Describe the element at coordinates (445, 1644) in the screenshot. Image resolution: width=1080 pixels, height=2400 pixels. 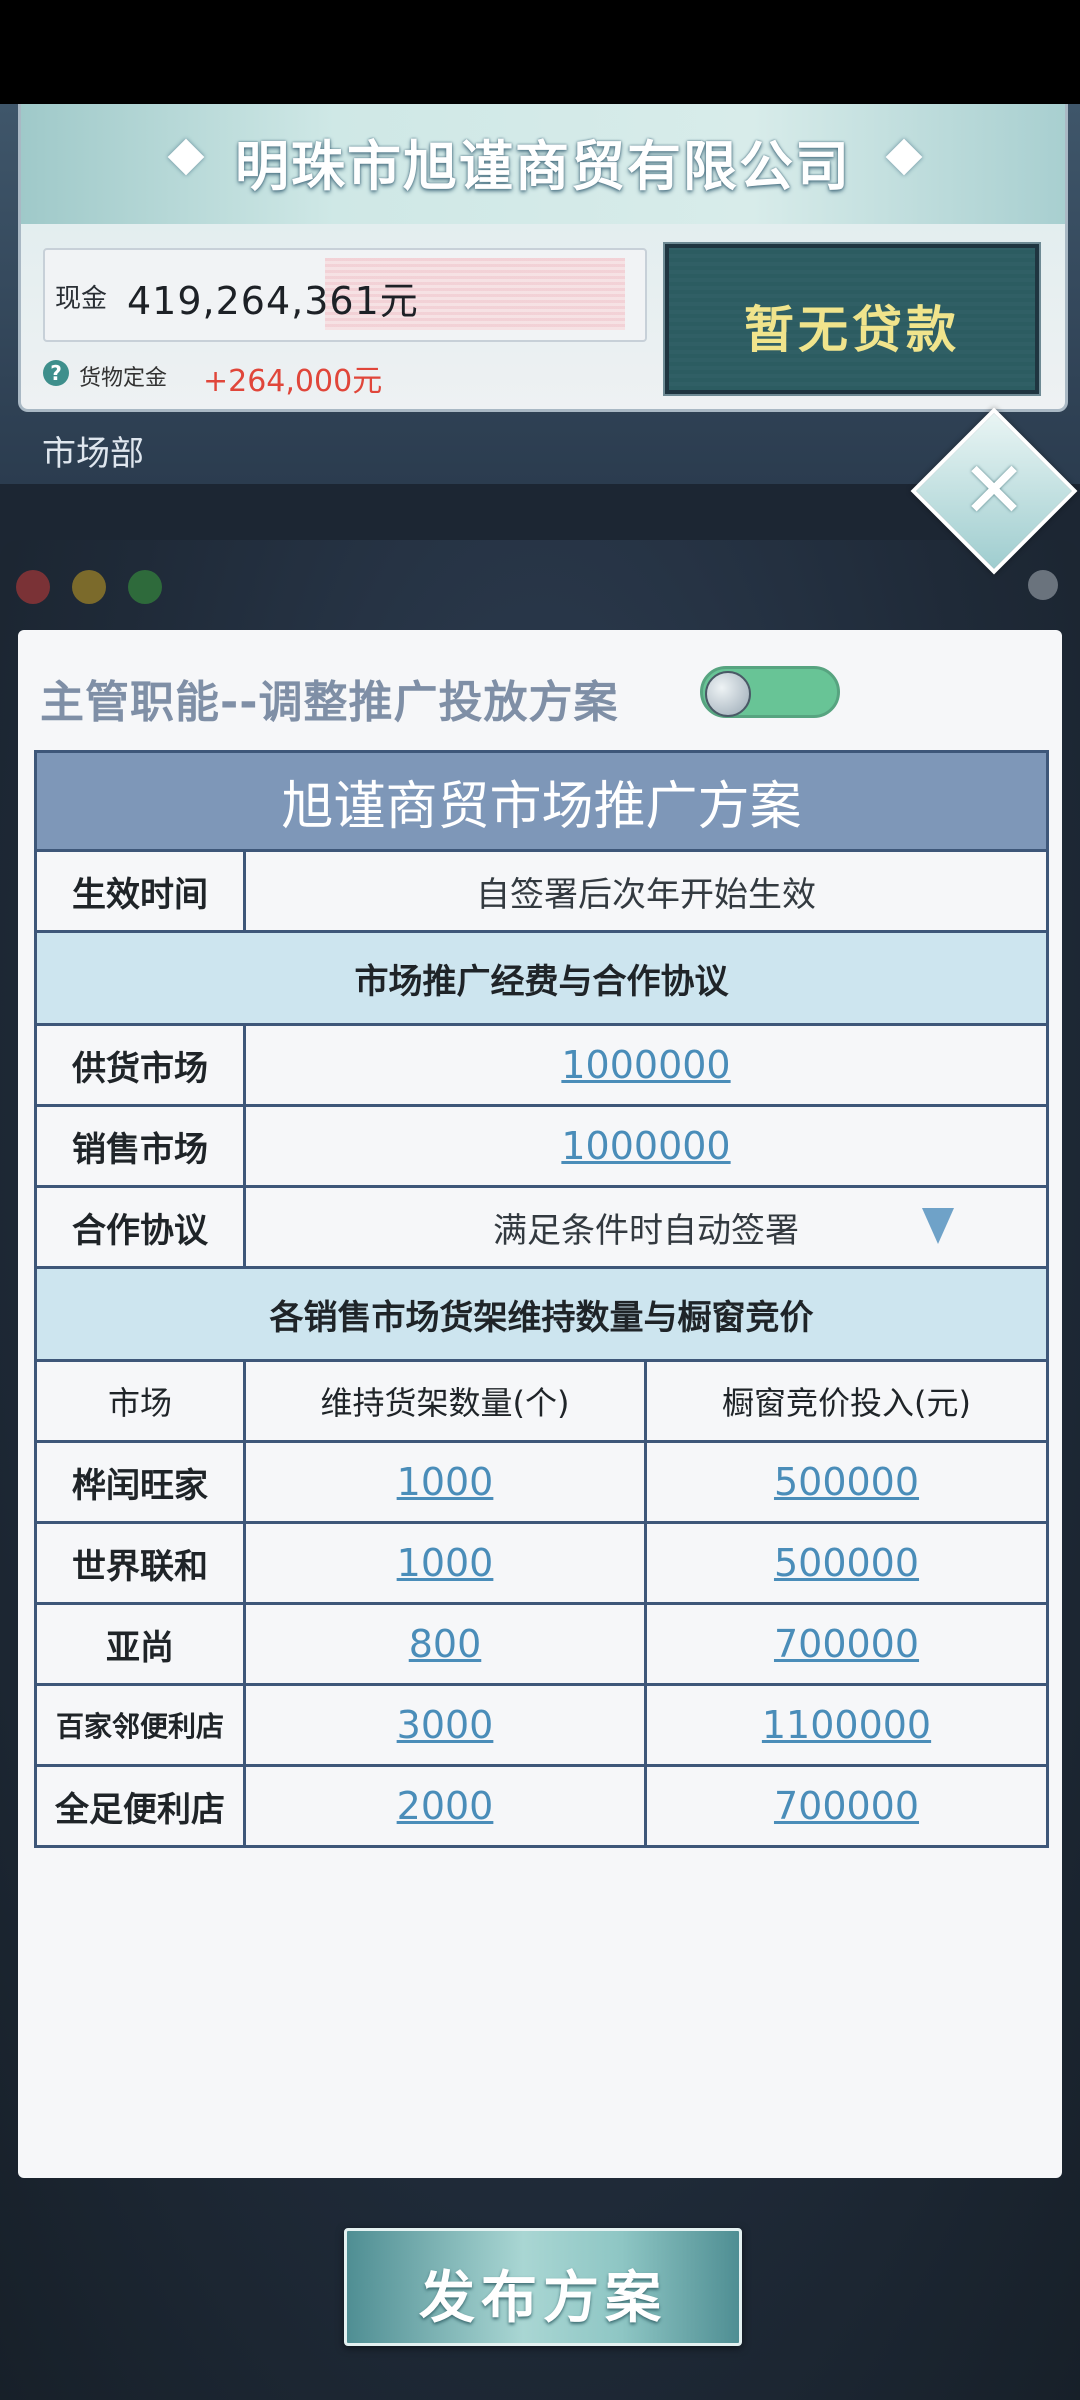
I see `shelves-value: 800` at that location.